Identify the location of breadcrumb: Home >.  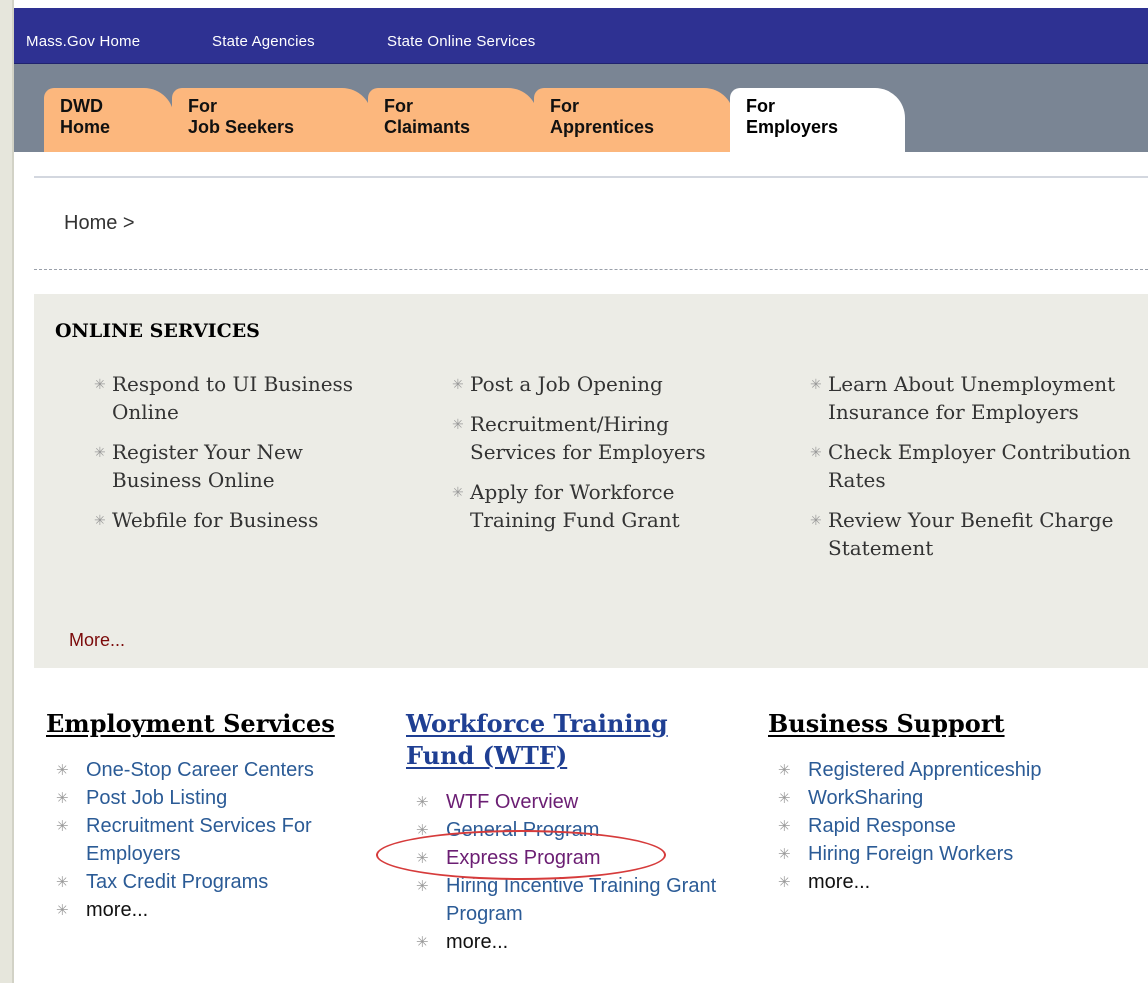
(99, 223).